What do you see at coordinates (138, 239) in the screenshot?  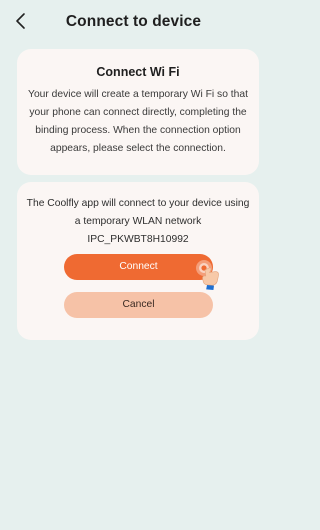 I see `network-name: IPC_PKWBT8H10992` at bounding box center [138, 239].